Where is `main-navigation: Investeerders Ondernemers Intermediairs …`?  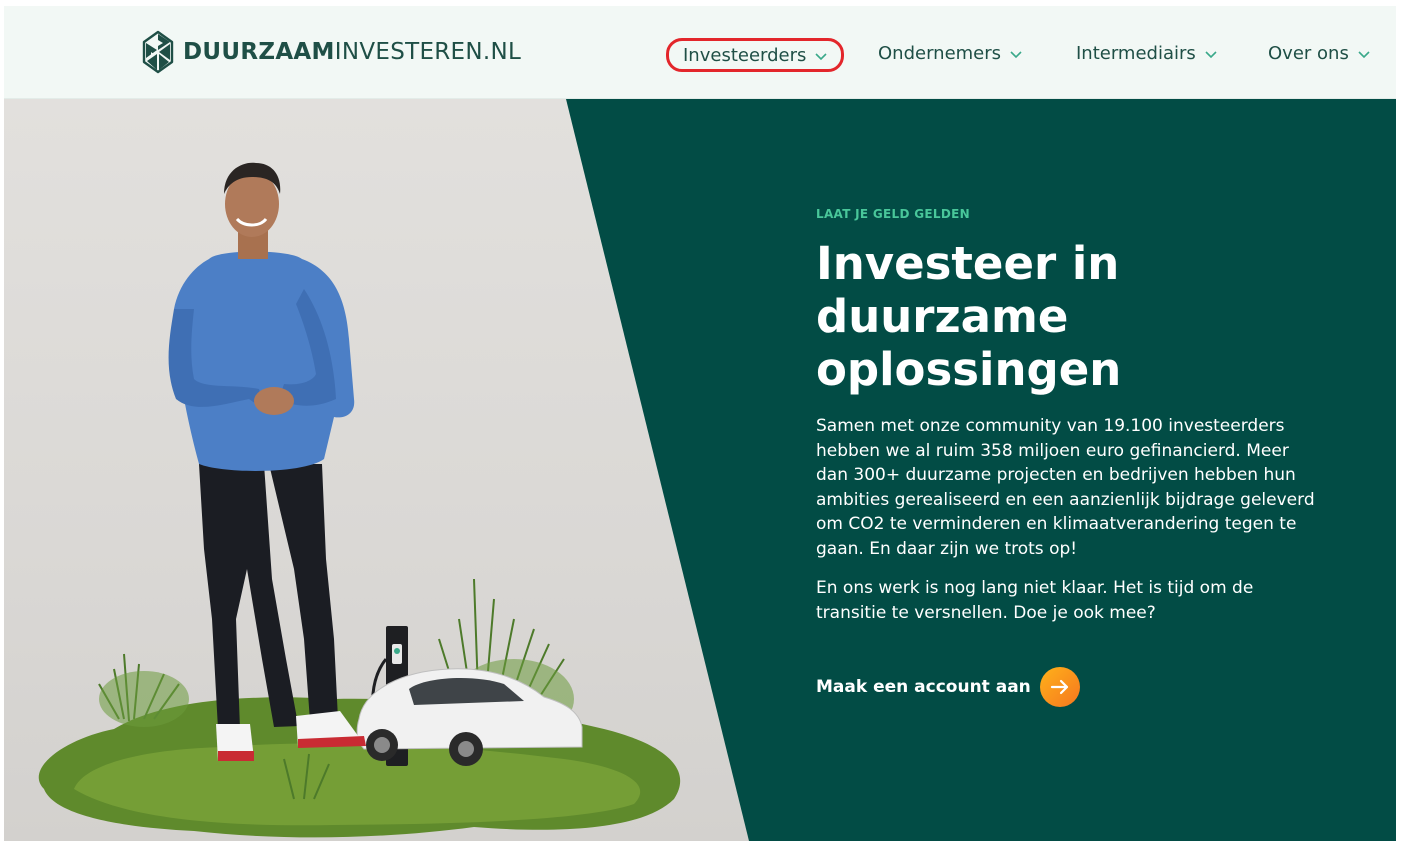 main-navigation: Investeerders Ondernemers Intermediairs … is located at coordinates (700, 54).